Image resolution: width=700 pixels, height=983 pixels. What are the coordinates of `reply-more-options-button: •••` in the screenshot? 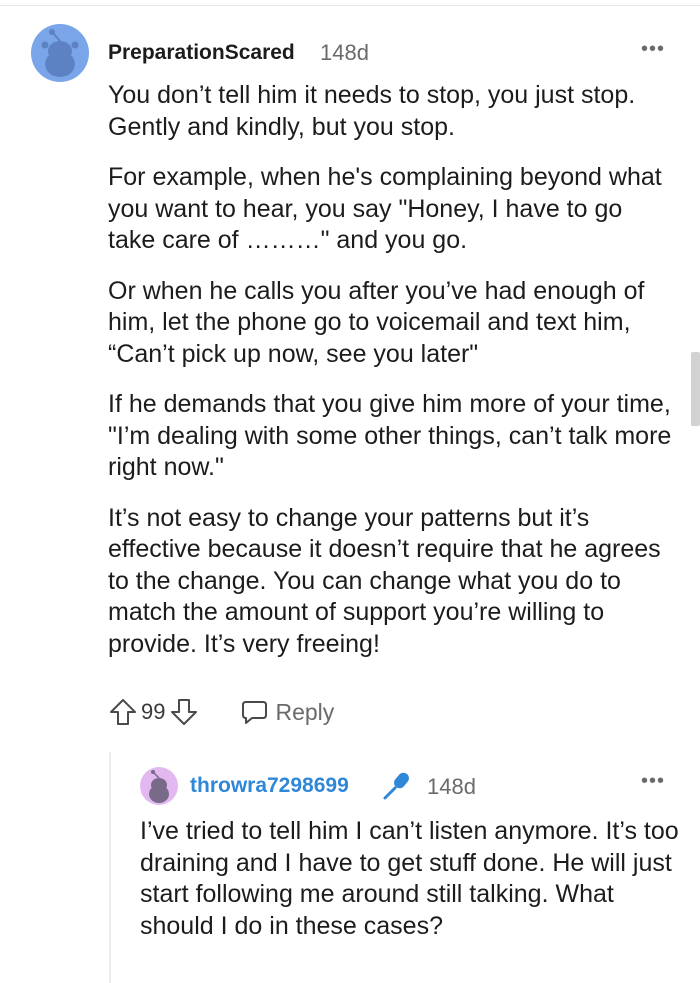 It's located at (653, 781).